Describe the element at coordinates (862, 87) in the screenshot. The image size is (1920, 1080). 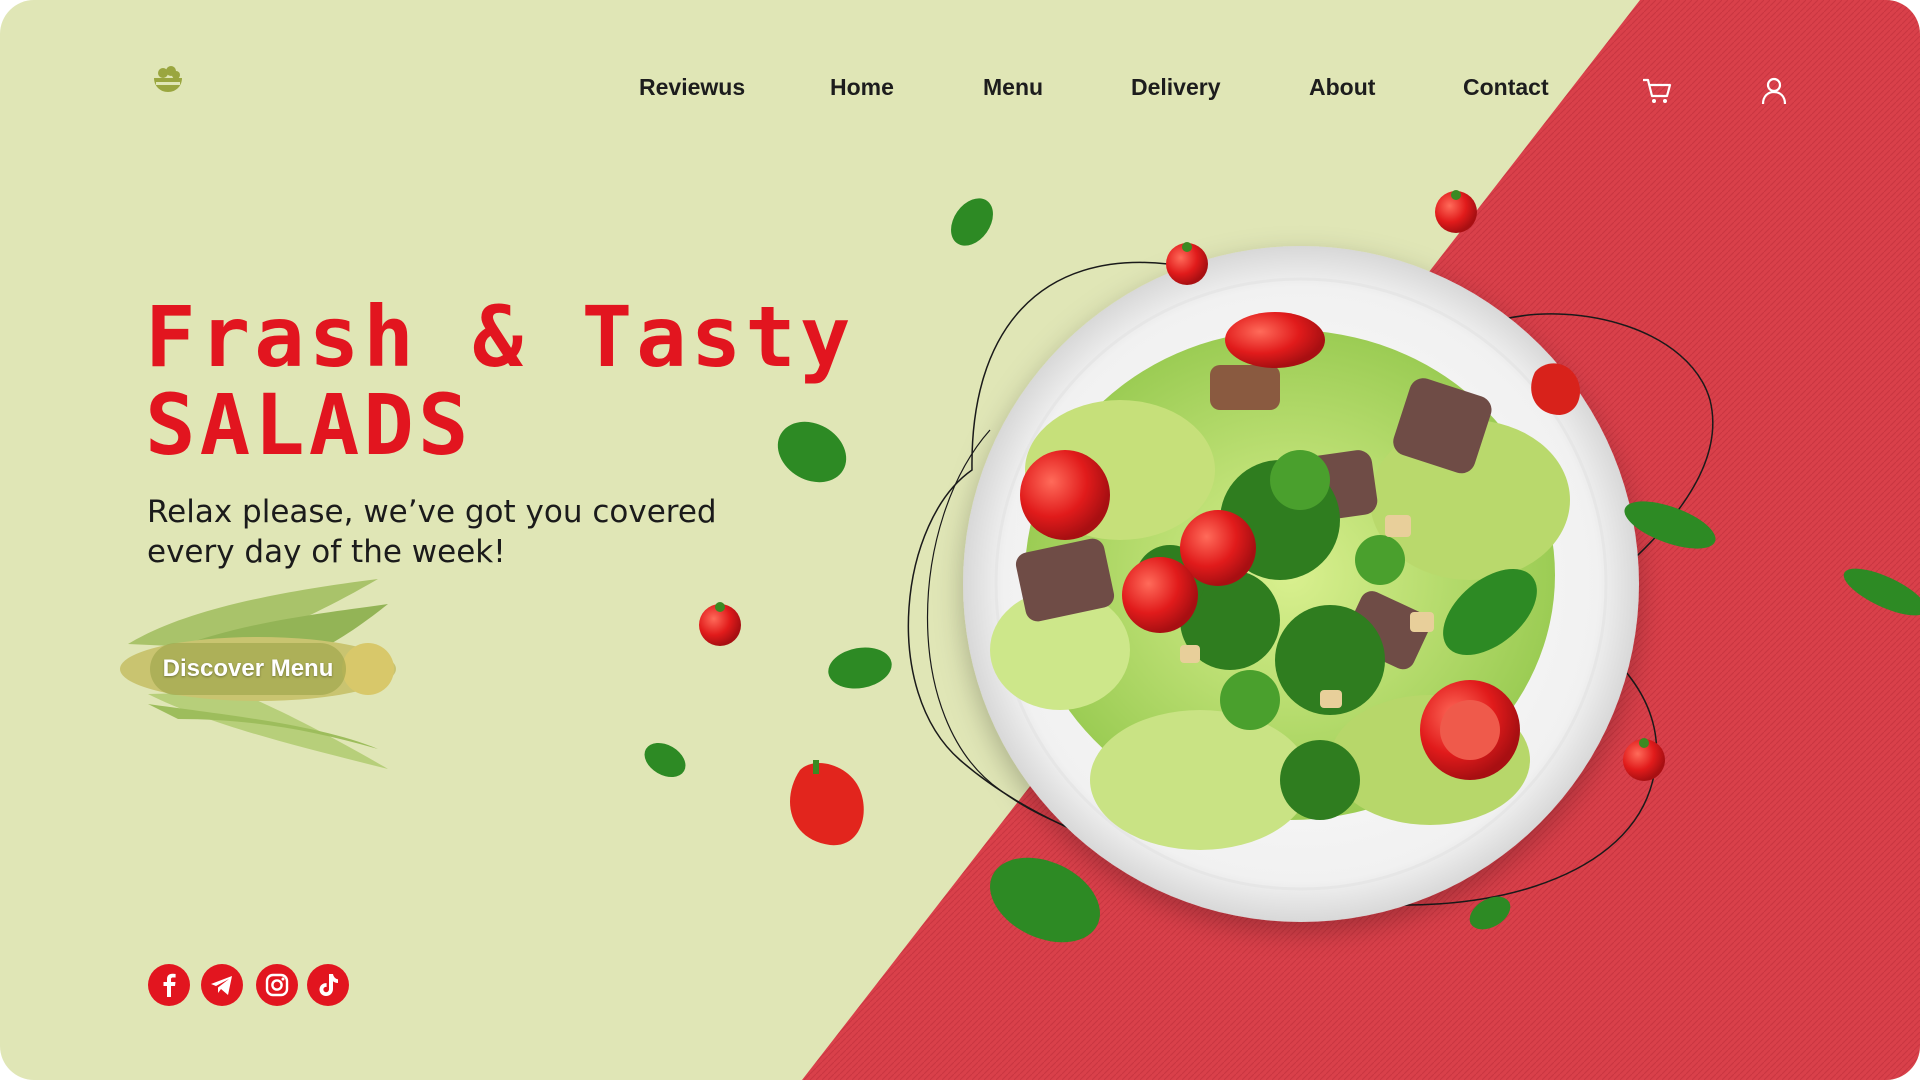
I see `nav-item-home: Home` at that location.